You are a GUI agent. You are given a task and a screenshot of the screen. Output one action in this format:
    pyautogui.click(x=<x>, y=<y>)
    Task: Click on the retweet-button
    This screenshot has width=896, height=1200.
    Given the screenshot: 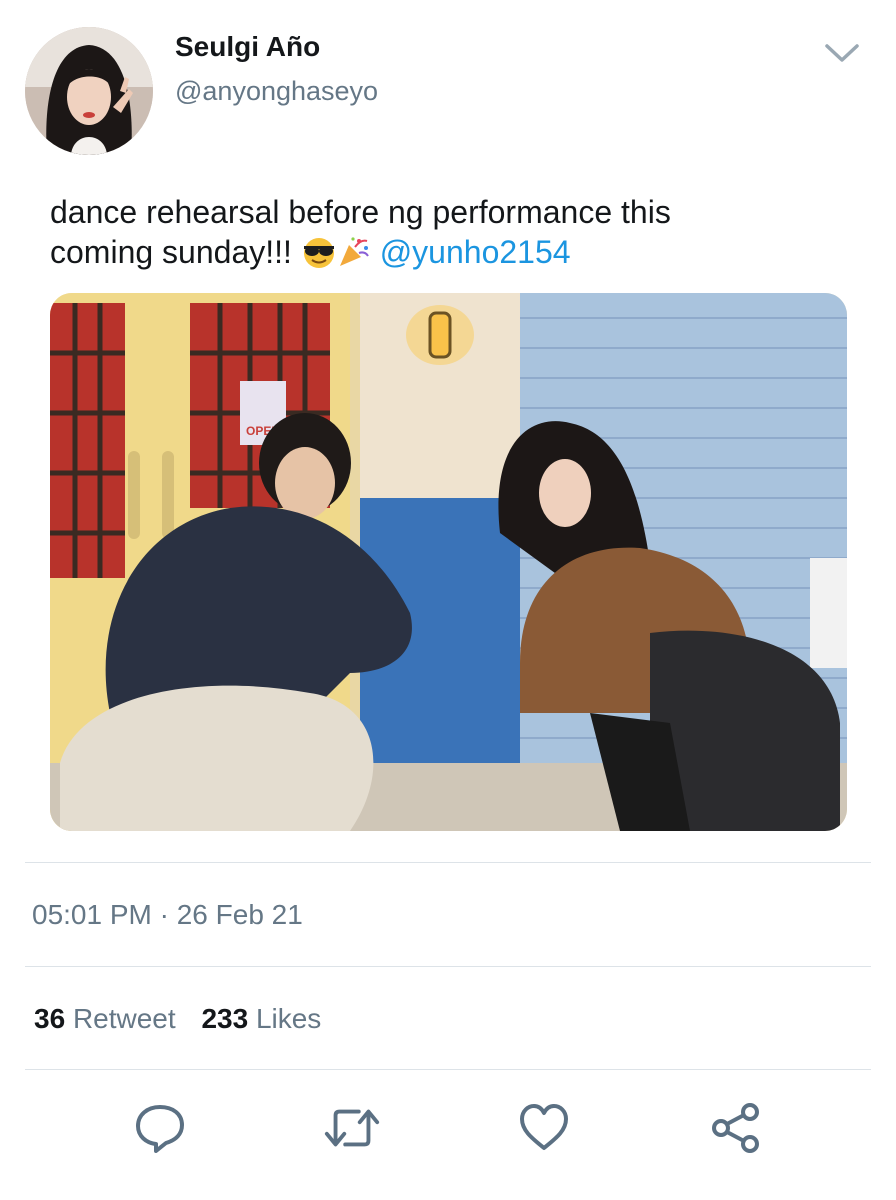 What is the action you would take?
    pyautogui.click(x=352, y=1128)
    